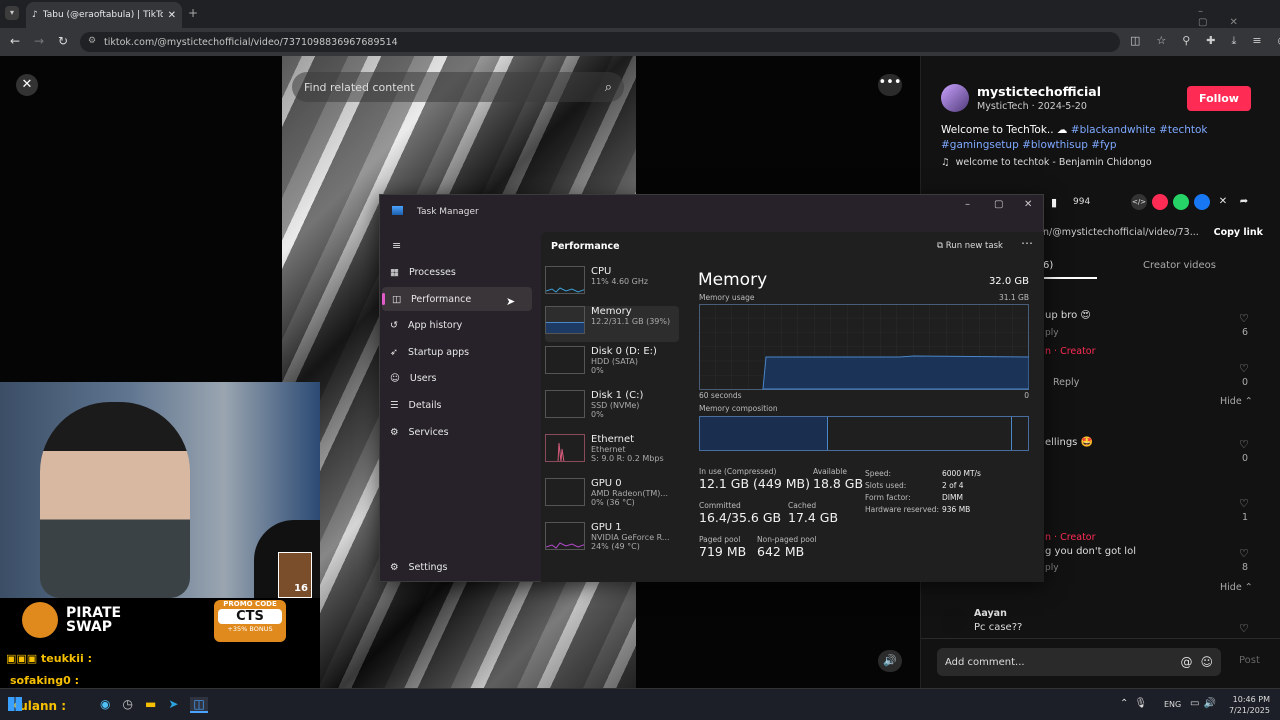 The height and width of the screenshot is (720, 1280). Describe the element at coordinates (454, 87) in the screenshot. I see `search-input: Find related content` at that location.